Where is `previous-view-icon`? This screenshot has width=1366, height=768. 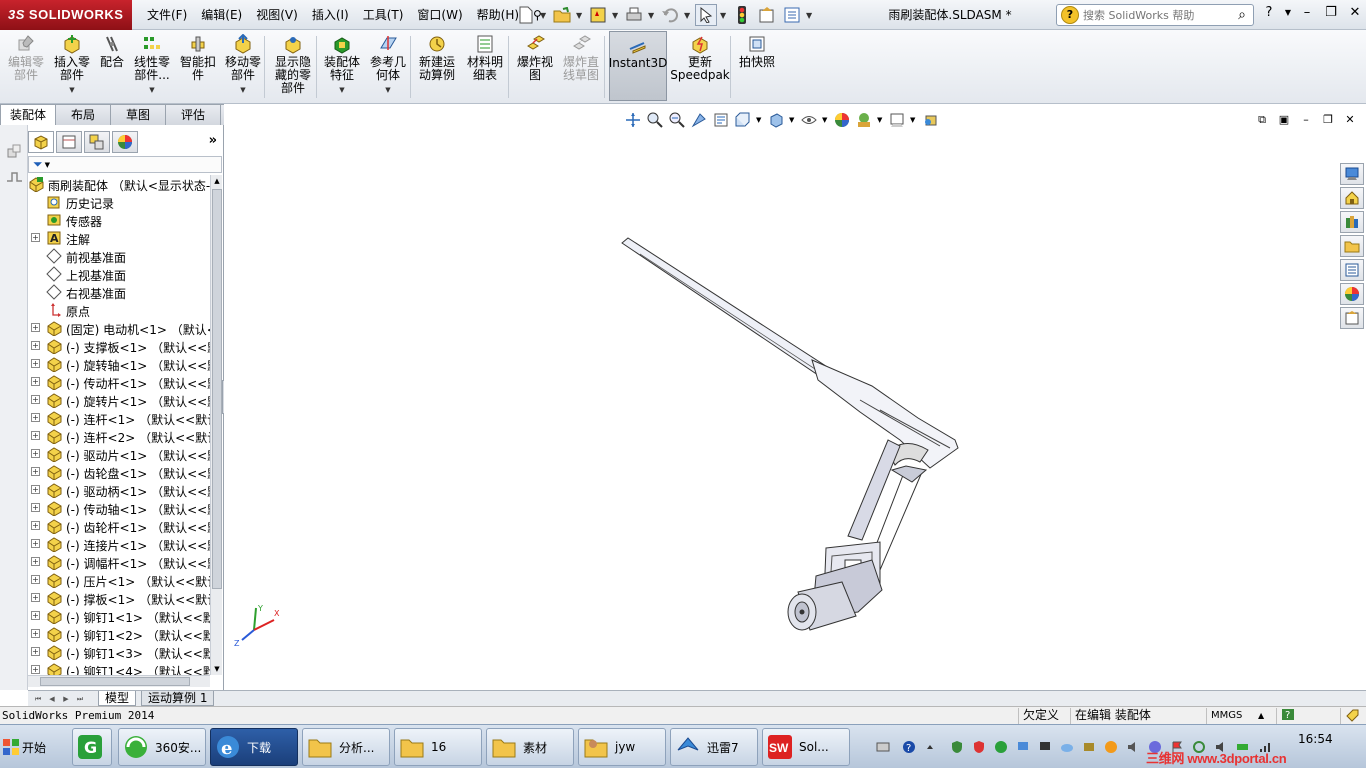
previous-view-icon is located at coordinates (677, 120).